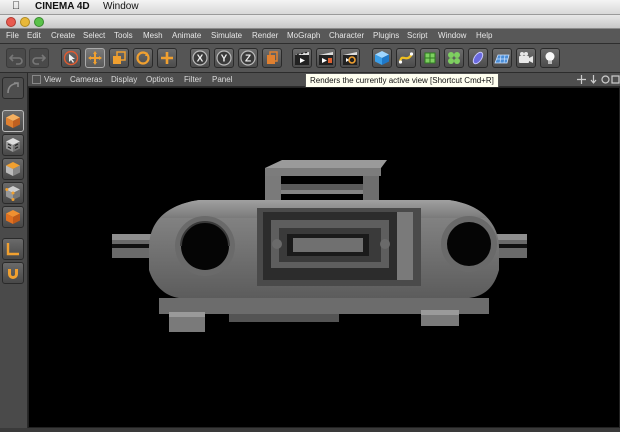 This screenshot has height=432, width=620. Describe the element at coordinates (94, 35) in the screenshot. I see `menu-select: Select` at that location.